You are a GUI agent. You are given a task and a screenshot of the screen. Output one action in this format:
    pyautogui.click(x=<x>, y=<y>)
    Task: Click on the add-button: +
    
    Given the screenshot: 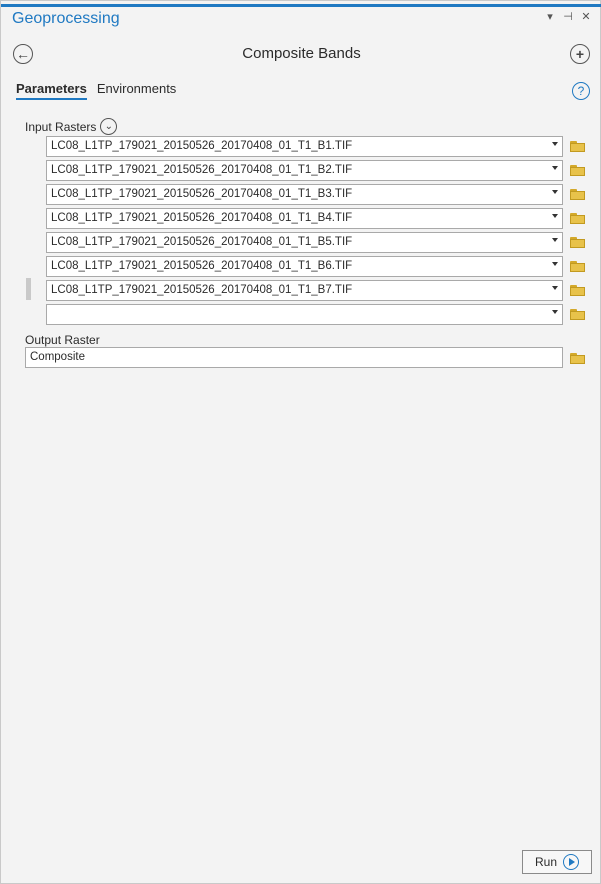 What is the action you would take?
    pyautogui.click(x=580, y=54)
    